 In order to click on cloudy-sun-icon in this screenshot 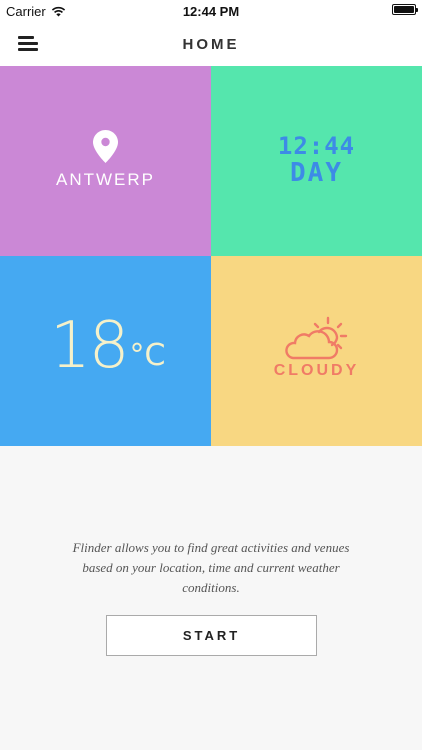, I will do `click(316, 338)`.